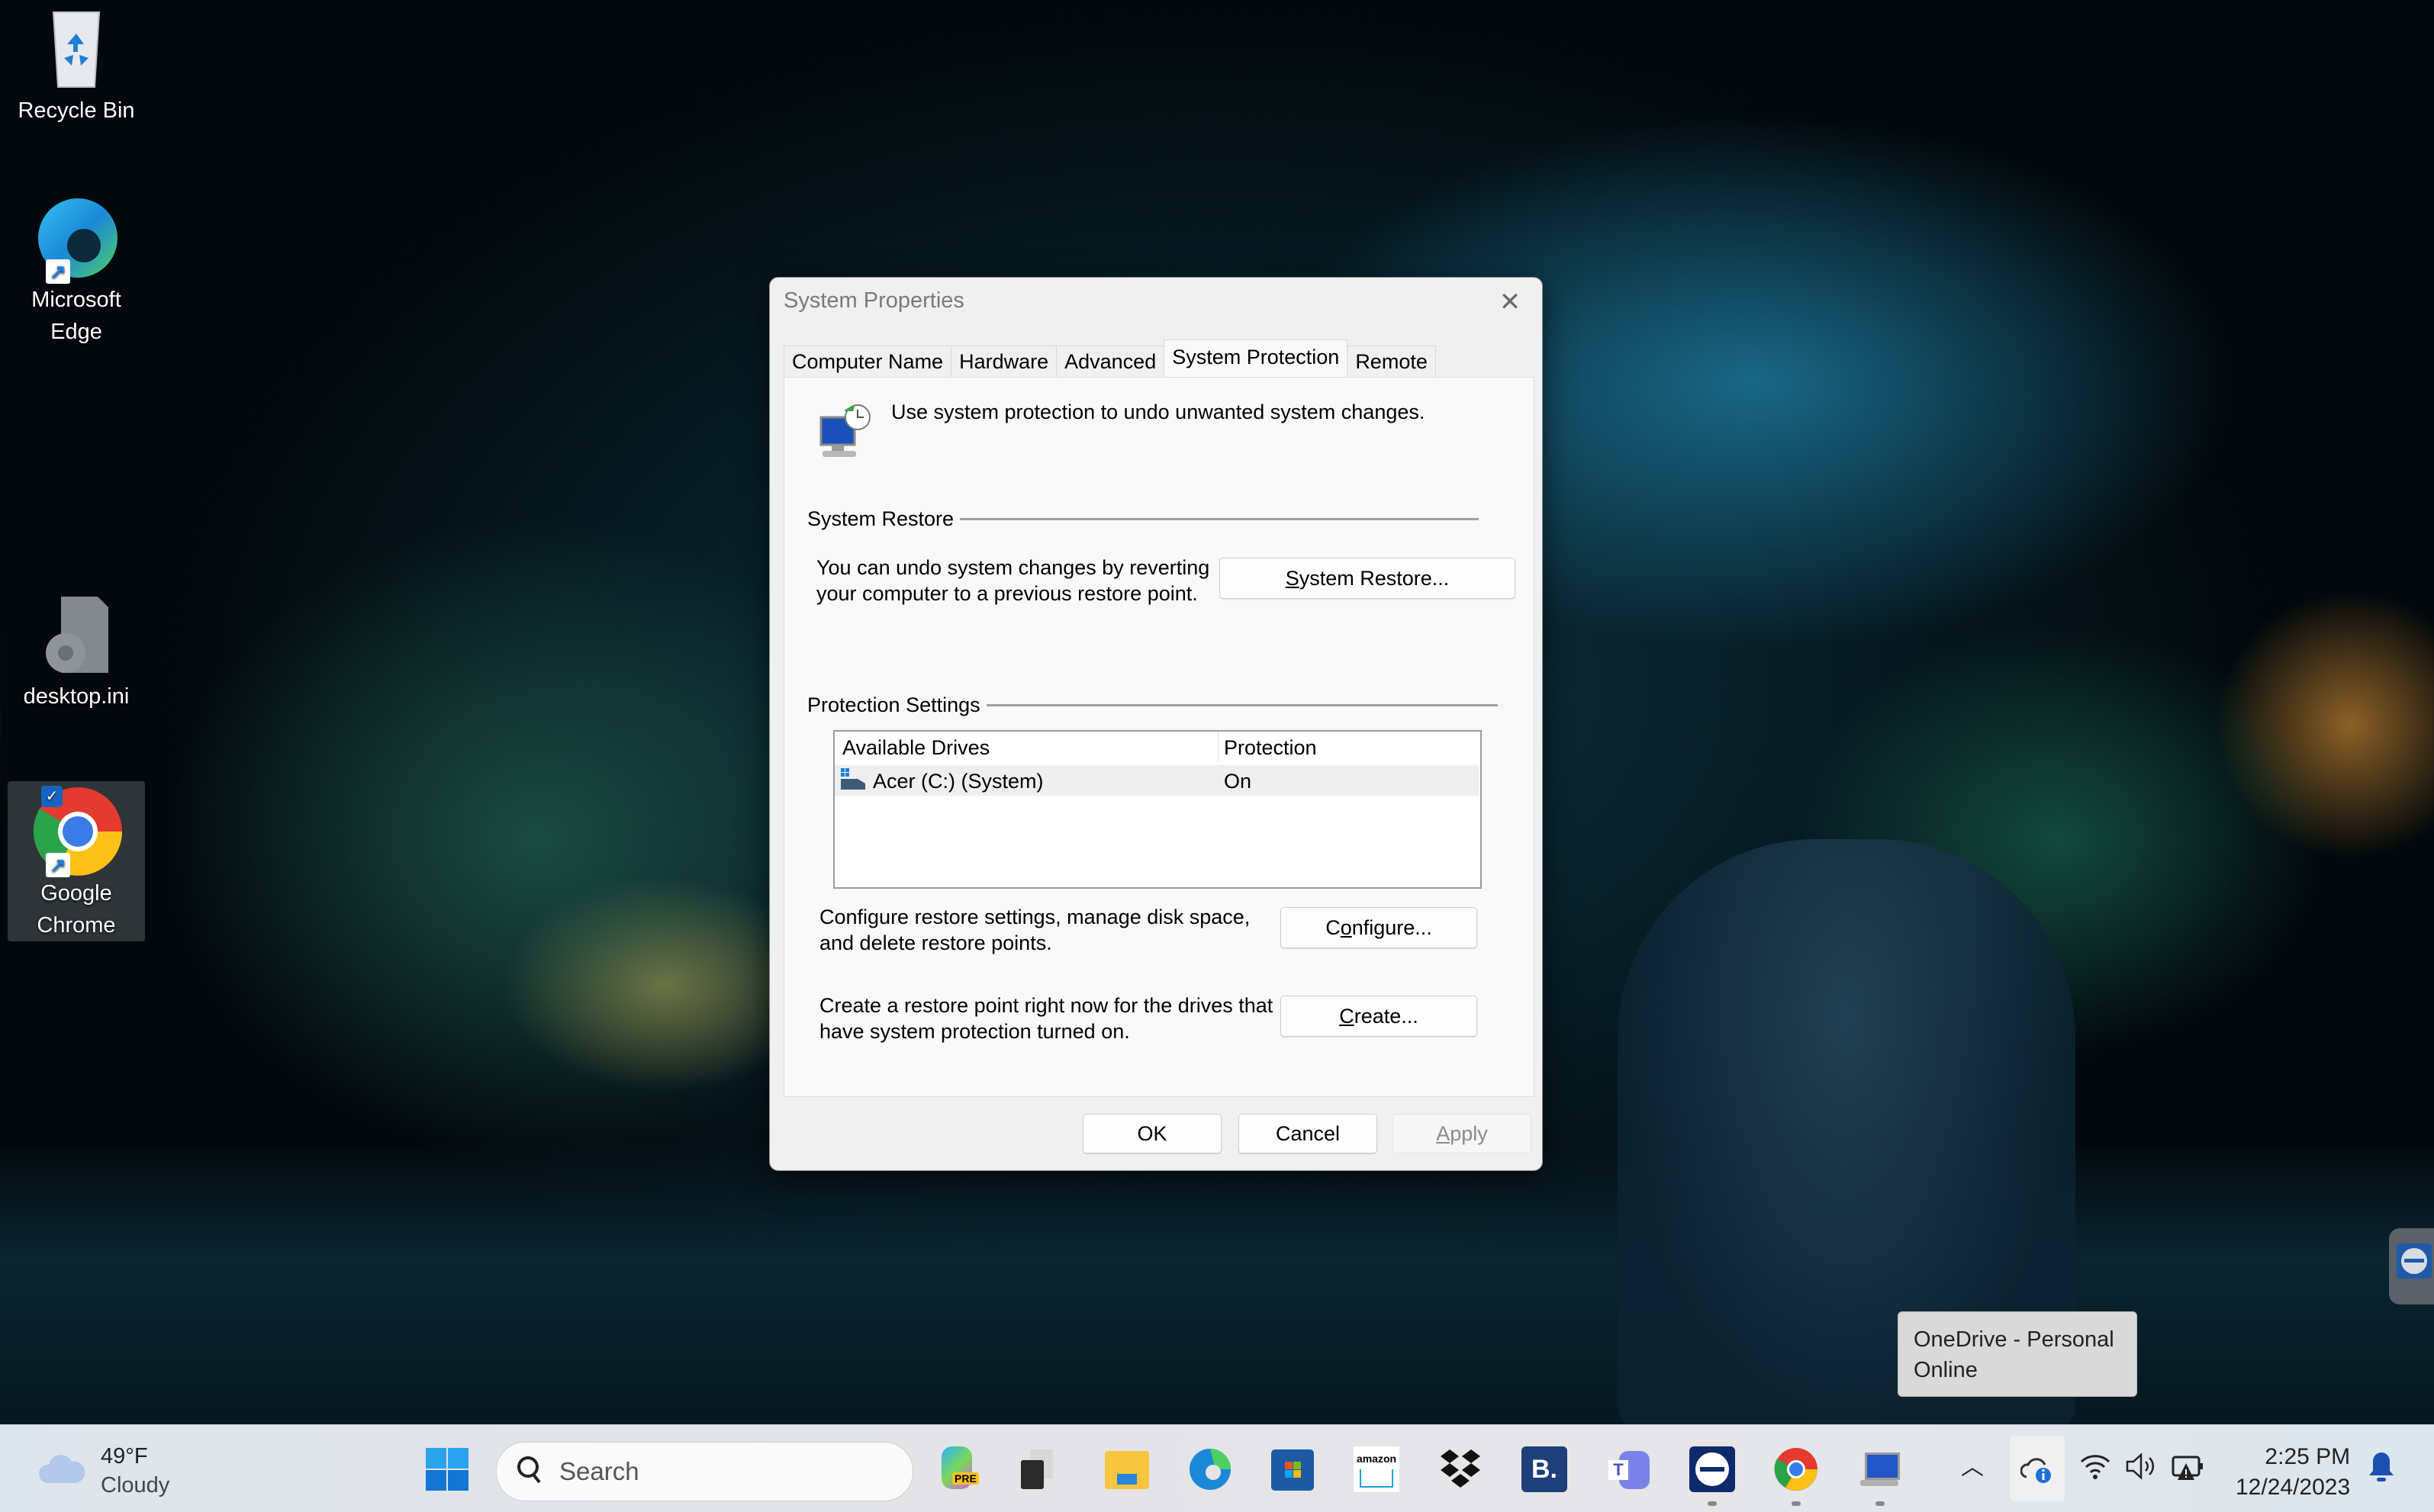 This screenshot has height=1512, width=2434. I want to click on desktop-icon-label: desktop.ini, so click(76, 697).